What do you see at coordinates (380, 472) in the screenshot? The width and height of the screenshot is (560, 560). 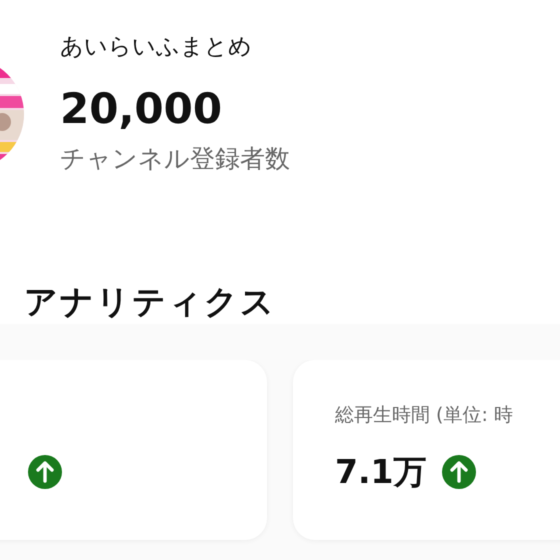 I see `metric-value: 7.1万` at bounding box center [380, 472].